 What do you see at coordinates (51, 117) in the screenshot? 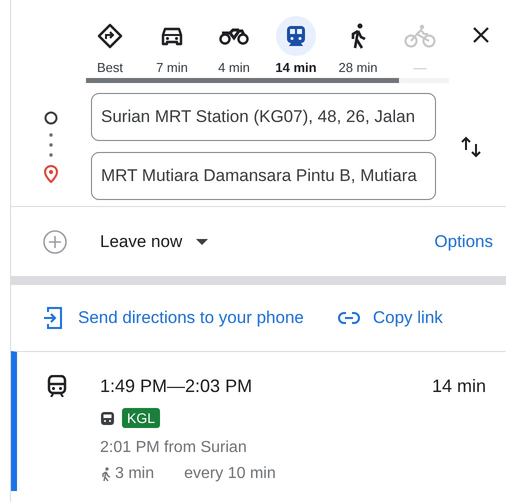
I see `origin-circle-icon` at bounding box center [51, 117].